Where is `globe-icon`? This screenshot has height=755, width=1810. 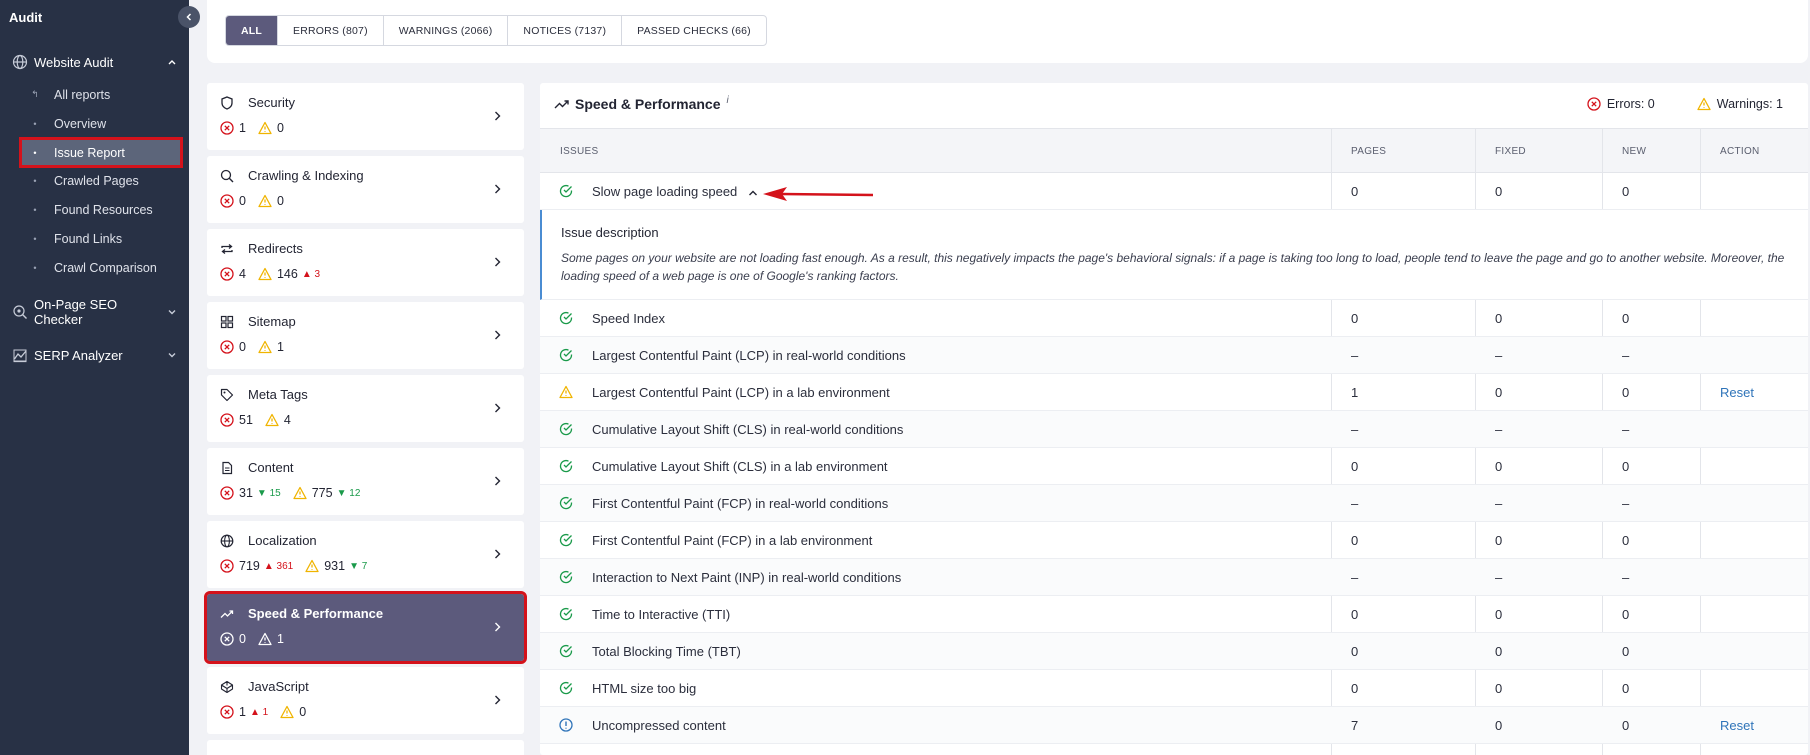
globe-icon is located at coordinates (20, 62).